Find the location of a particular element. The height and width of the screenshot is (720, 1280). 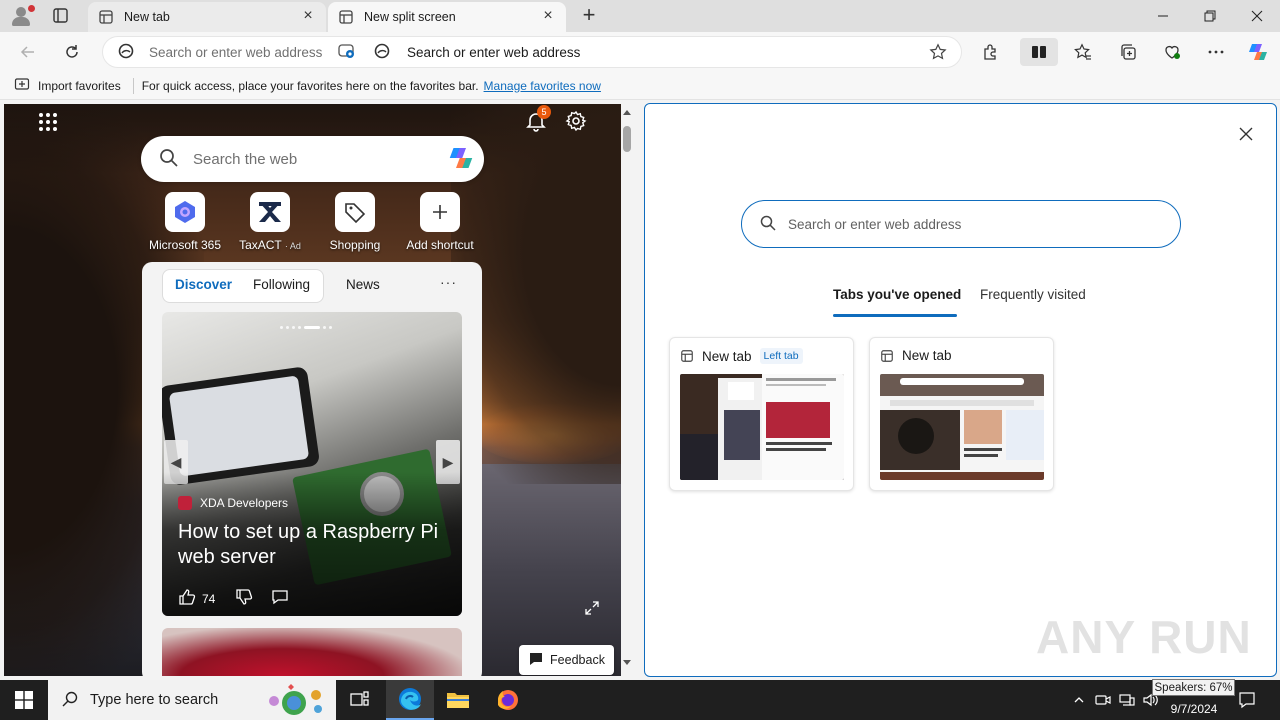

search-engine-icon is located at coordinates (382, 52).